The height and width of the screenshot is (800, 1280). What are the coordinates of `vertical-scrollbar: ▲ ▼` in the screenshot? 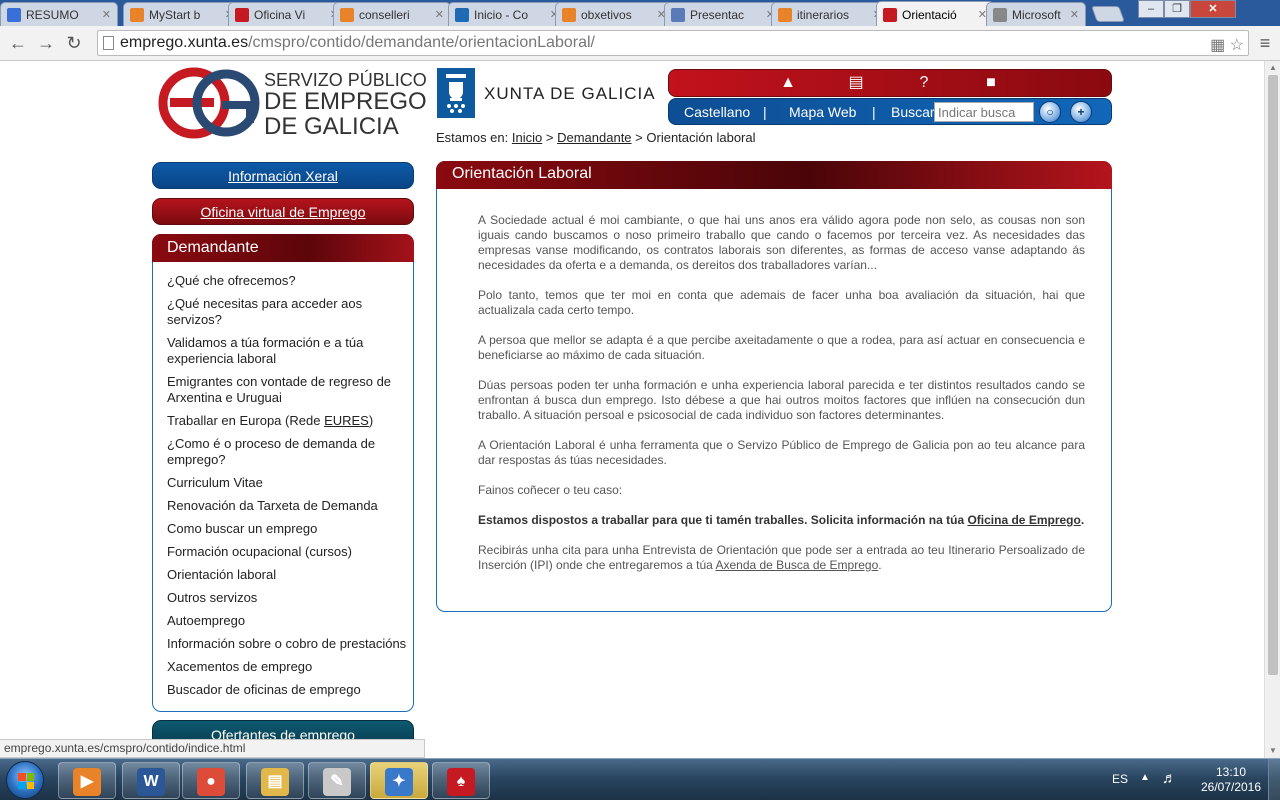 It's located at (1272, 409).